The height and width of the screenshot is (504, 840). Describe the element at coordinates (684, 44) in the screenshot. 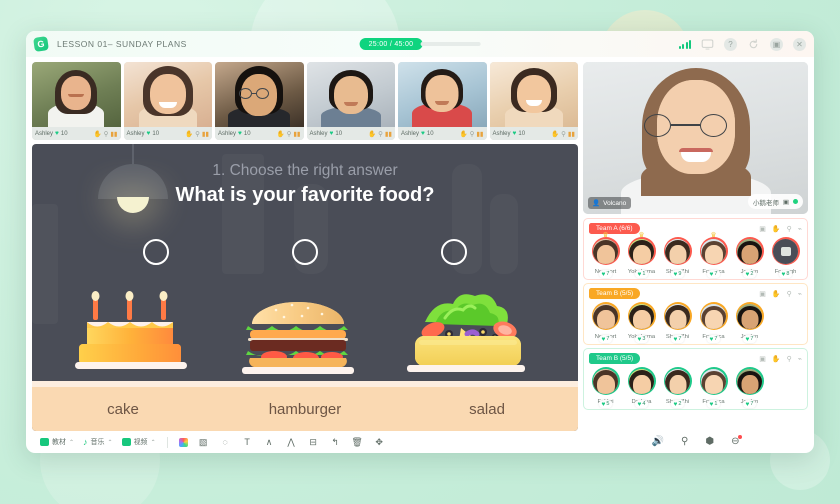

I see `signal-bars-icon` at that location.